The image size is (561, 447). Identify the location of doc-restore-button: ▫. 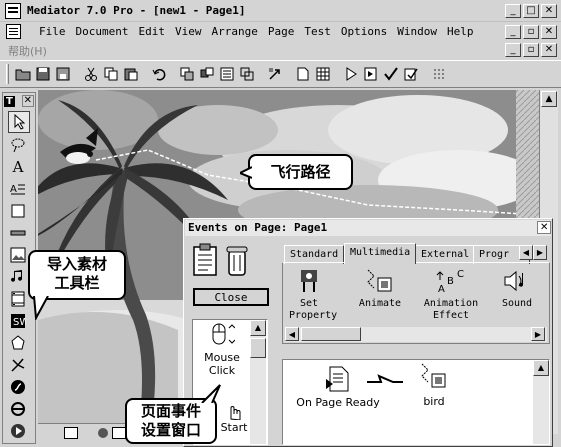
(531, 32).